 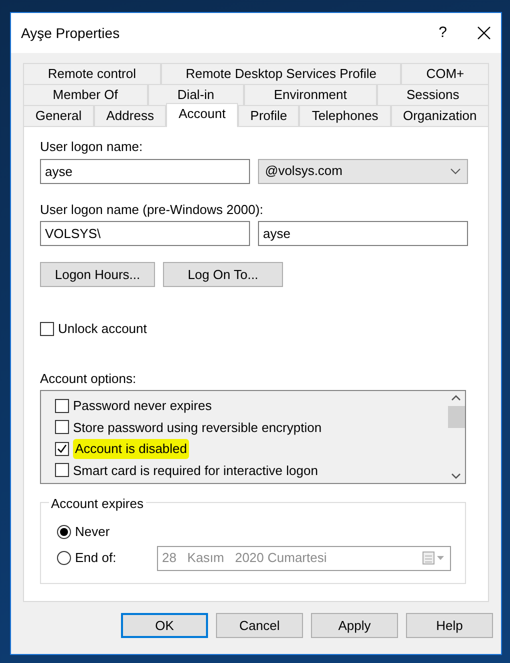 What do you see at coordinates (456, 397) in the screenshot?
I see `scroll-up-icon` at bounding box center [456, 397].